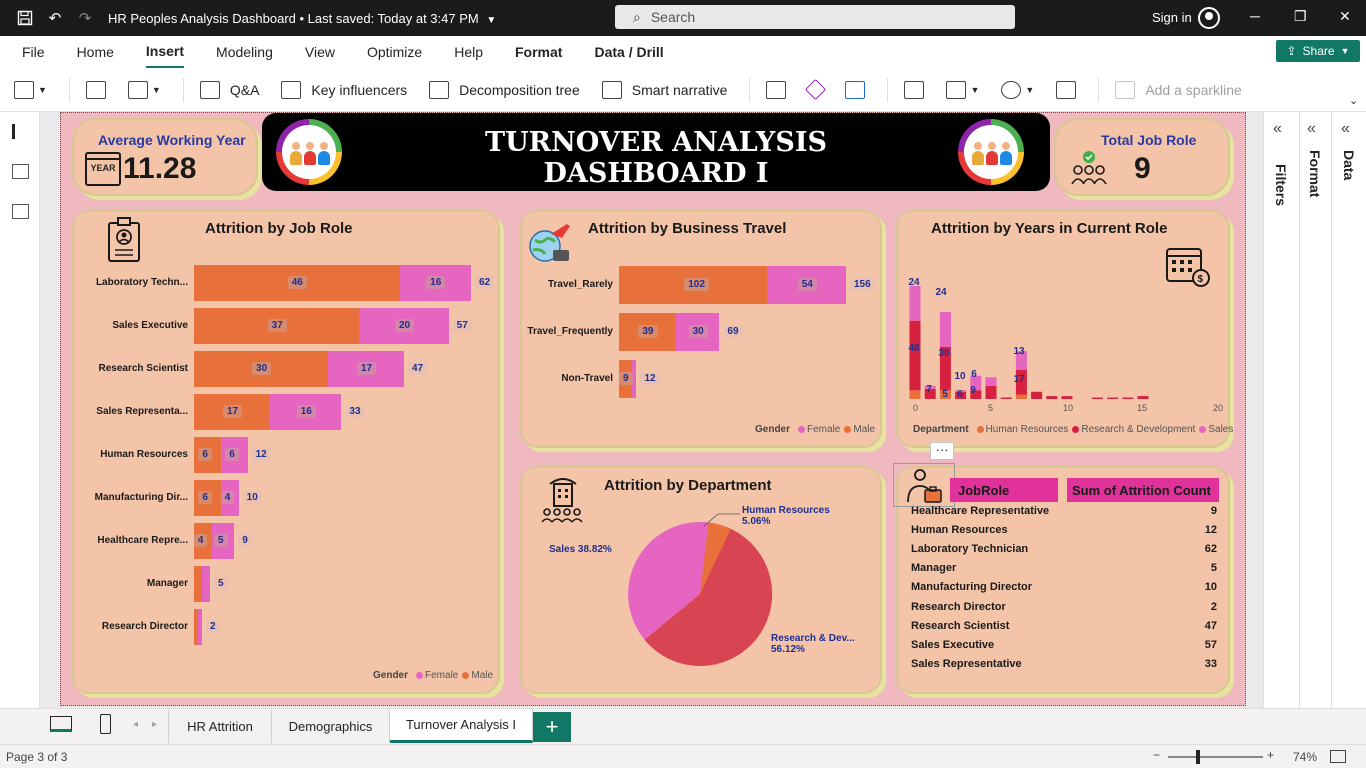 The height and width of the screenshot is (768, 1366). Describe the element at coordinates (815, 17) in the screenshot. I see `search-box: ⌕ Search` at that location.